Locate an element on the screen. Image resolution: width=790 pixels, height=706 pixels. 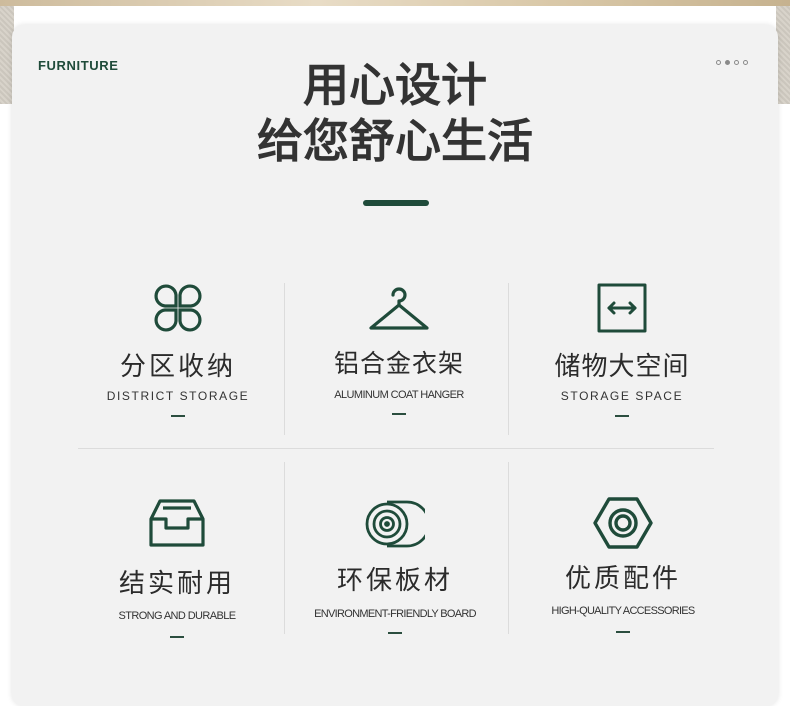
grid-divider-vertical is located at coordinates (508, 548).